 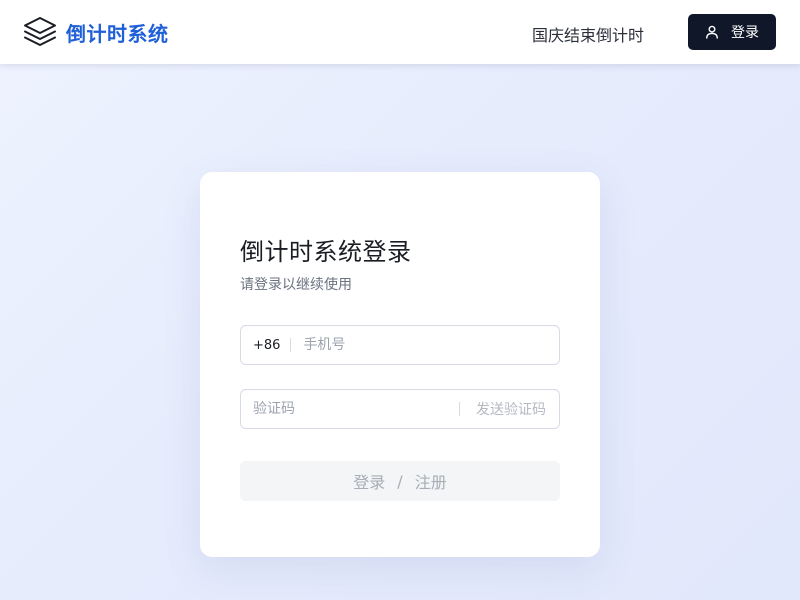 I want to click on logo: 倒计时系统, so click(x=95, y=32).